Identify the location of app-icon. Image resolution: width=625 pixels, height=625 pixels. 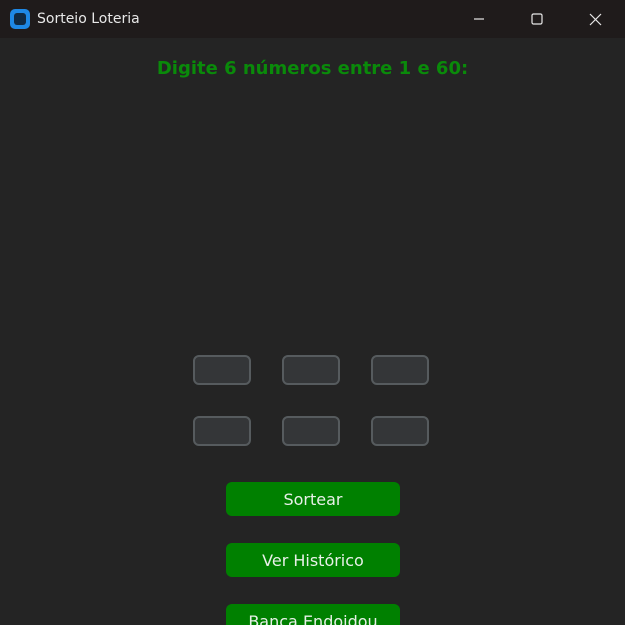
(20, 19).